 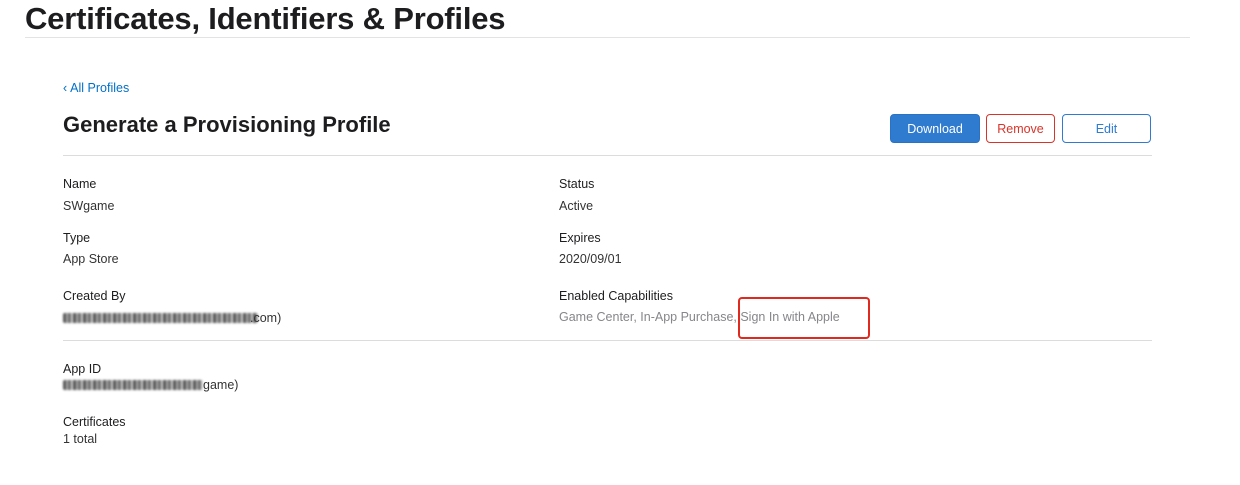 I want to click on download-button: Download, so click(x=935, y=128).